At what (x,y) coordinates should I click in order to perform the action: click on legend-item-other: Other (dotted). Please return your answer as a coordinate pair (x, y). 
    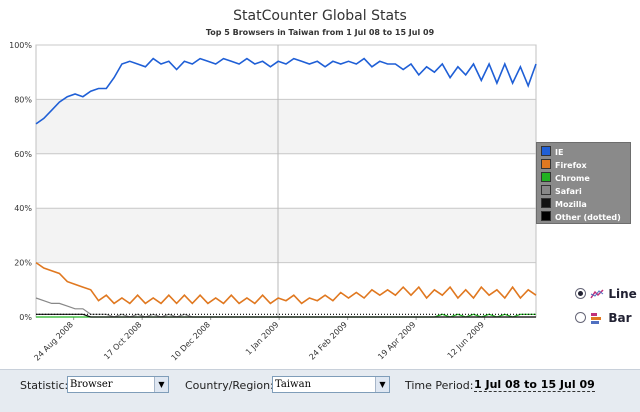
    Looking at the image, I should click on (581, 217).